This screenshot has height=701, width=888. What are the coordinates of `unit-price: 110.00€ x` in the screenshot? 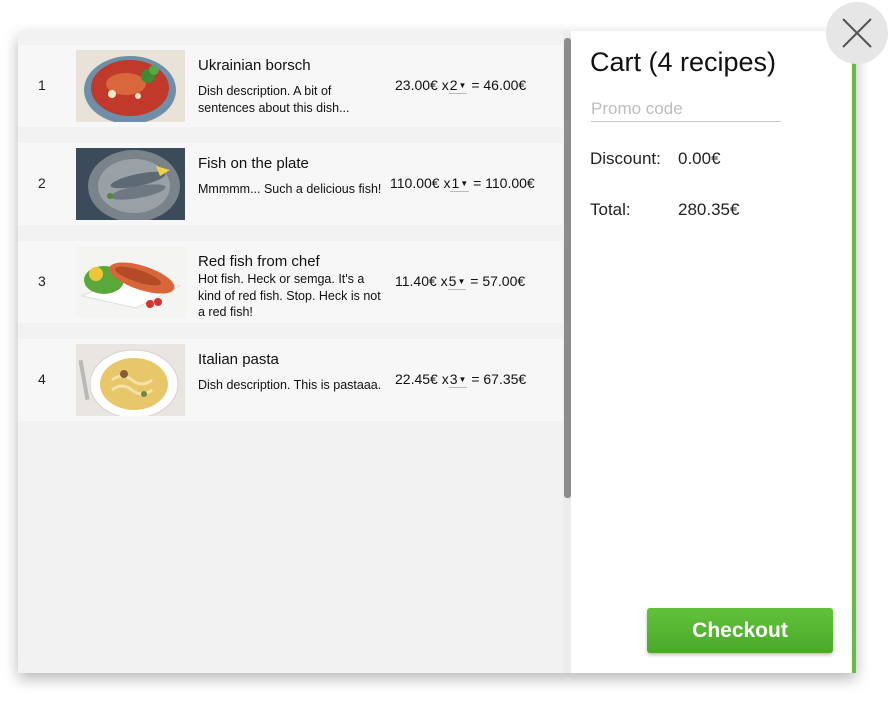 It's located at (420, 183).